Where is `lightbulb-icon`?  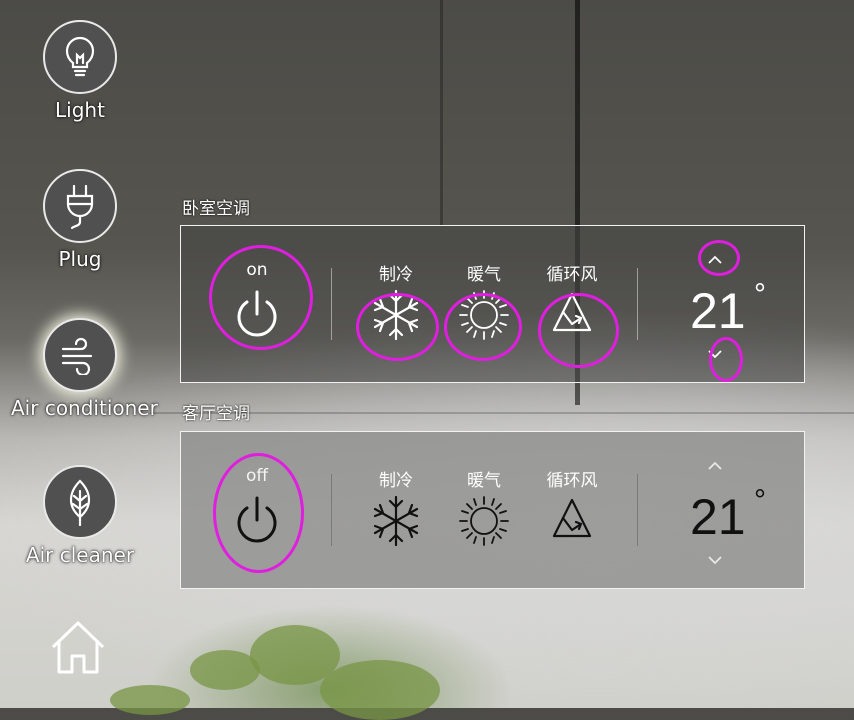 lightbulb-icon is located at coordinates (80, 56).